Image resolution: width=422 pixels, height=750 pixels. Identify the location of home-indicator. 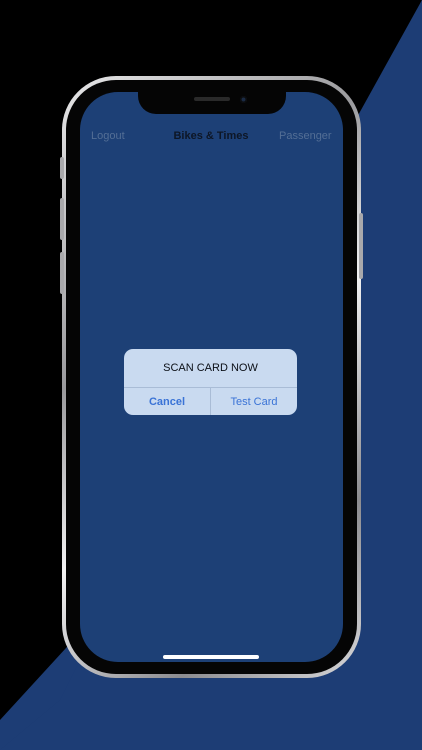
(211, 657).